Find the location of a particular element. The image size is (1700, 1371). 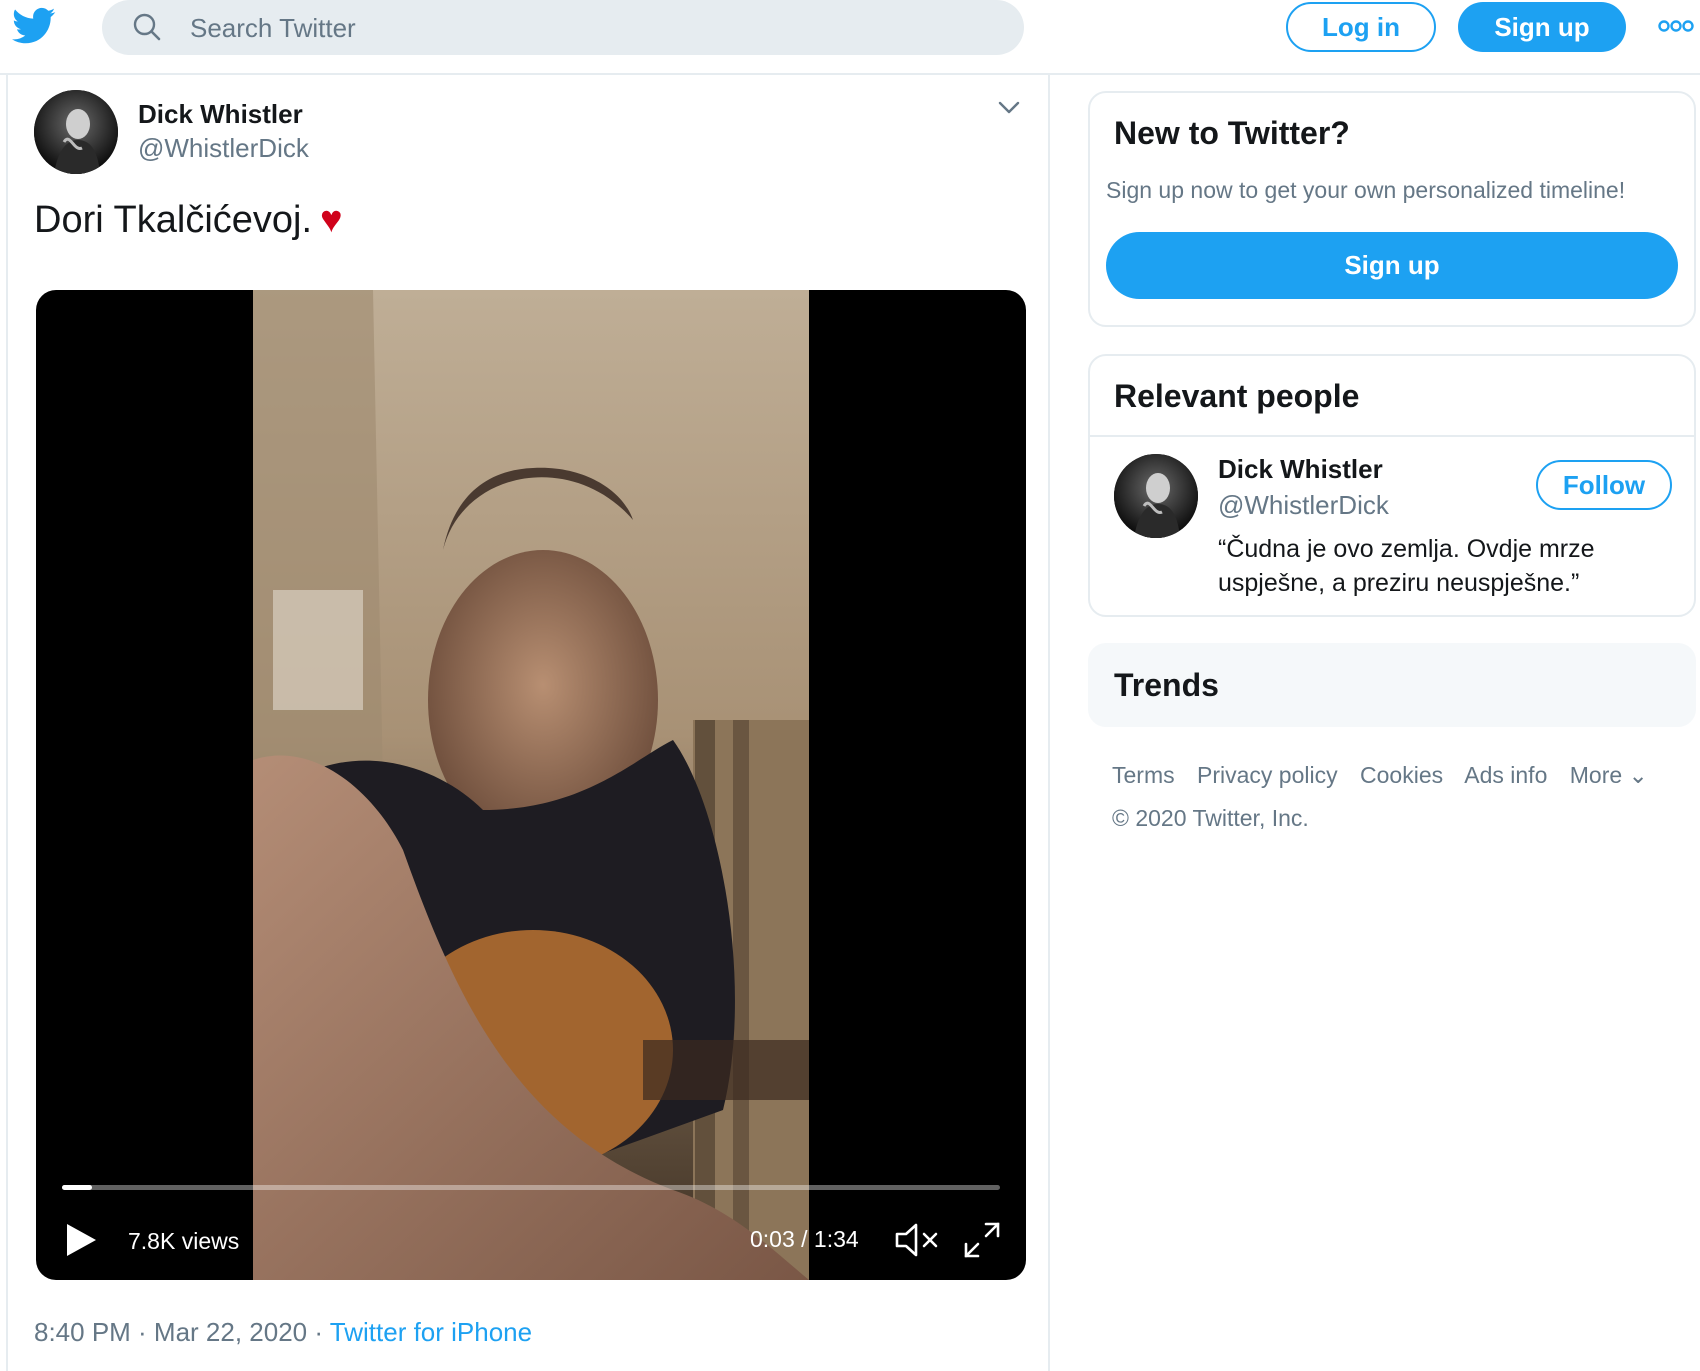

follow-button: Follow is located at coordinates (1604, 485).